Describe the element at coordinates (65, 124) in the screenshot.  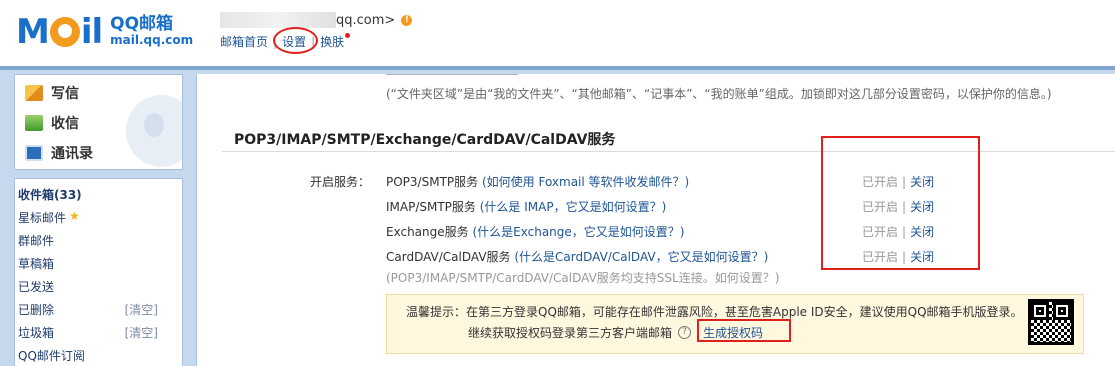
I see `receive-label: 收信` at that location.